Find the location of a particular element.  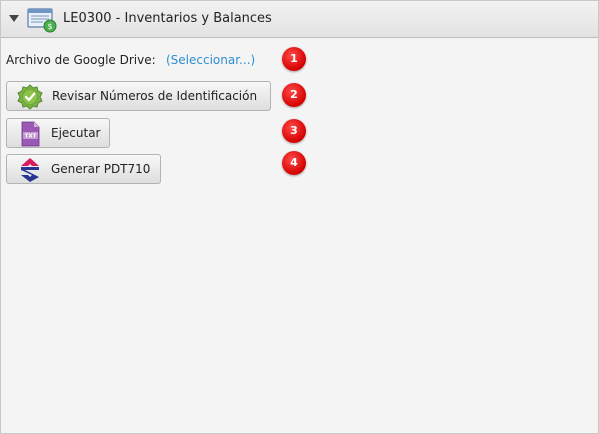

drive-file-label: Archivo de Google Drive: is located at coordinates (81, 60).